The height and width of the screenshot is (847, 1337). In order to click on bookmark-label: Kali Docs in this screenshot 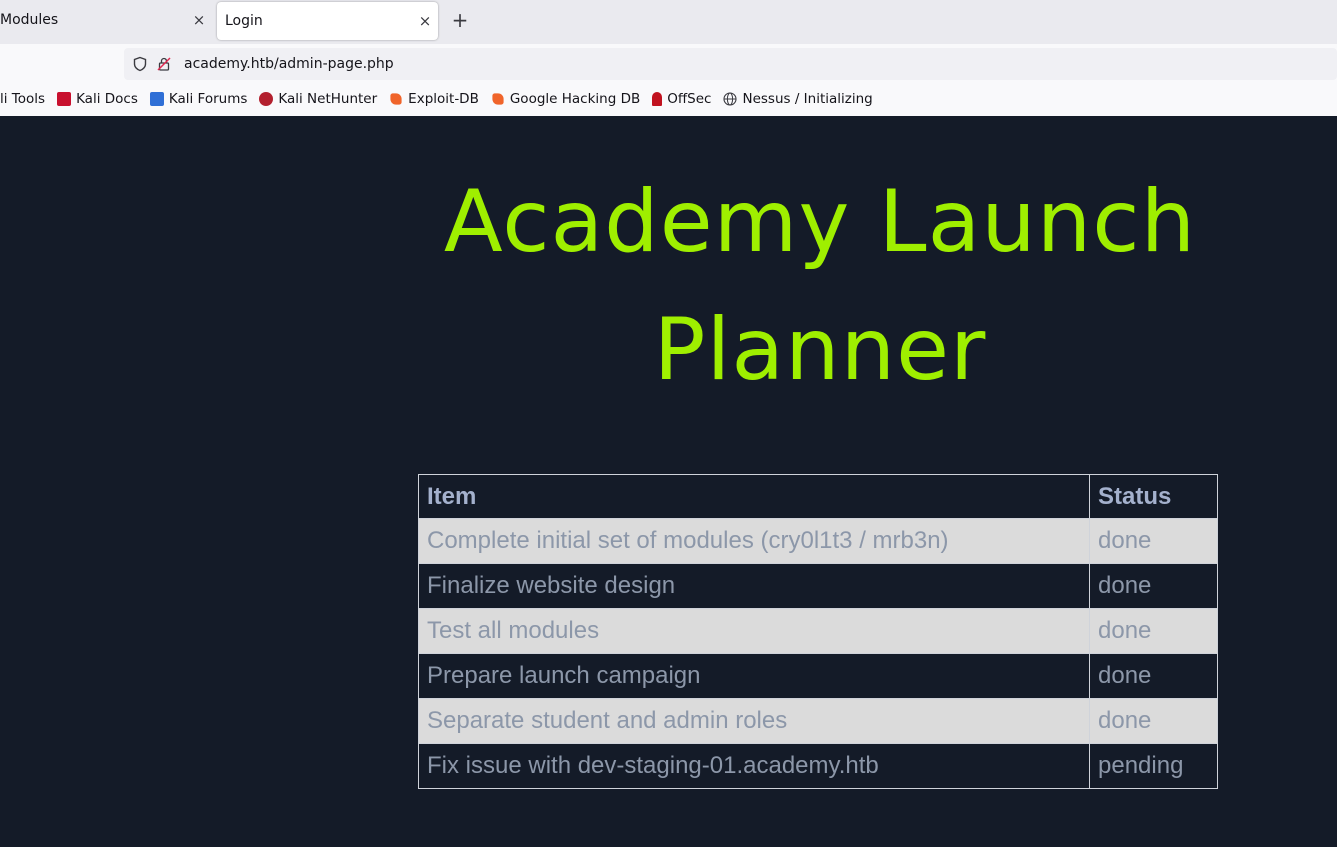, I will do `click(107, 99)`.